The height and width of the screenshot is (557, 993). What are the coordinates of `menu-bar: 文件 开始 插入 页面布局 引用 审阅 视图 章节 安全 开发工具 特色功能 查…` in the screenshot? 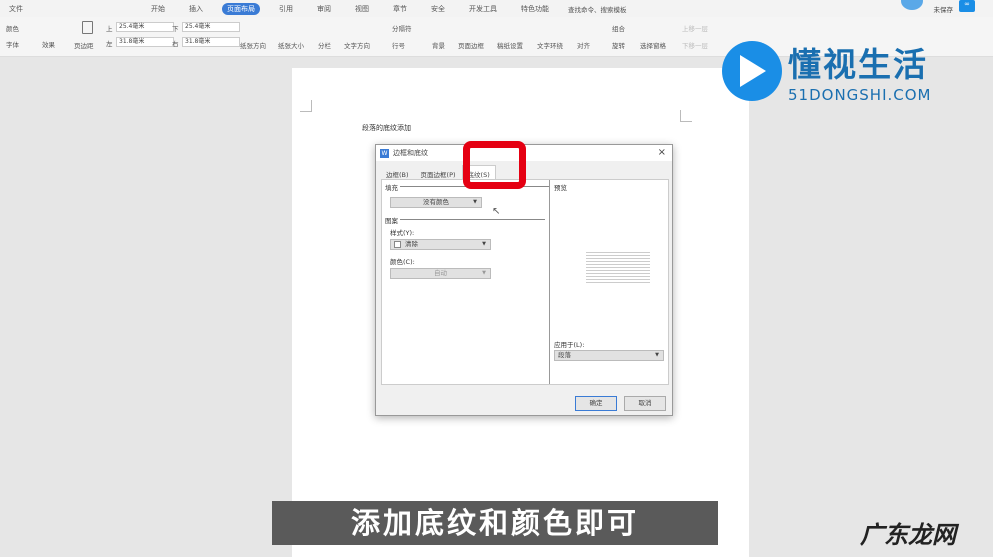 It's located at (496, 8).